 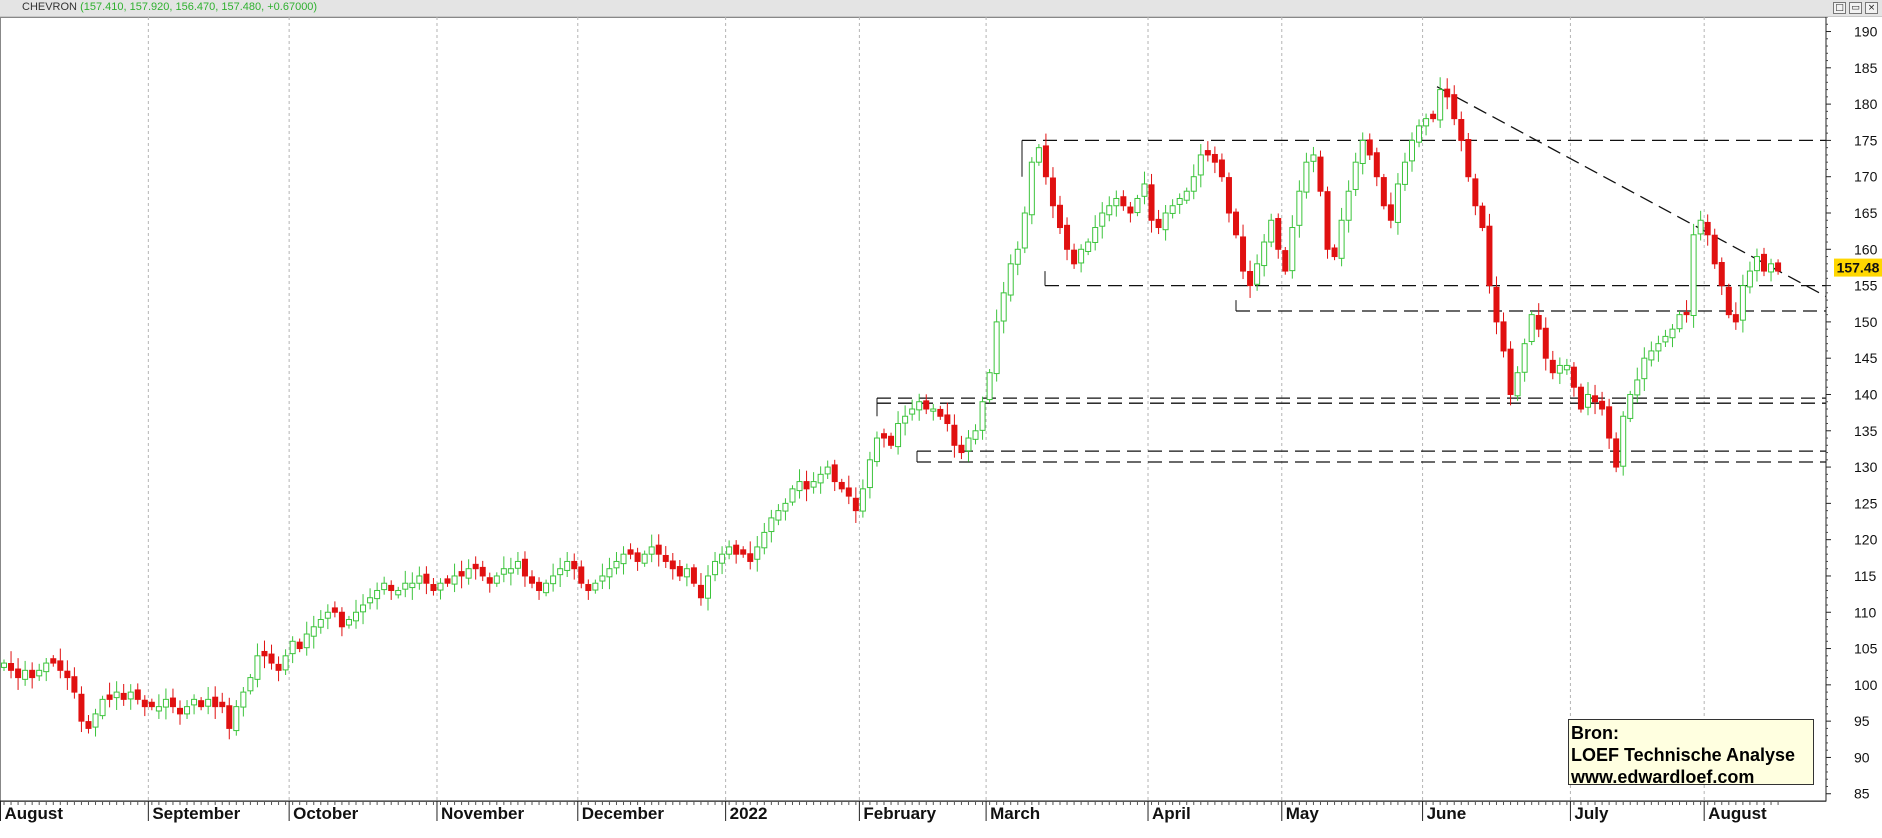 What do you see at coordinates (1866, 249) in the screenshot?
I see `price-tick-label: 160` at bounding box center [1866, 249].